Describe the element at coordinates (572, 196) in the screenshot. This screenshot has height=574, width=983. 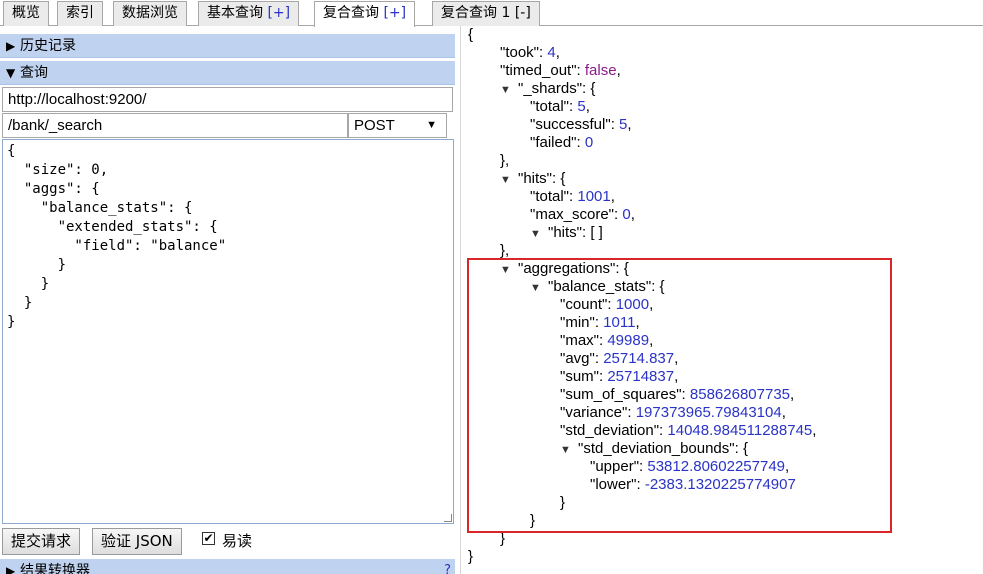
I see `json-line: "total": 1001,` at that location.